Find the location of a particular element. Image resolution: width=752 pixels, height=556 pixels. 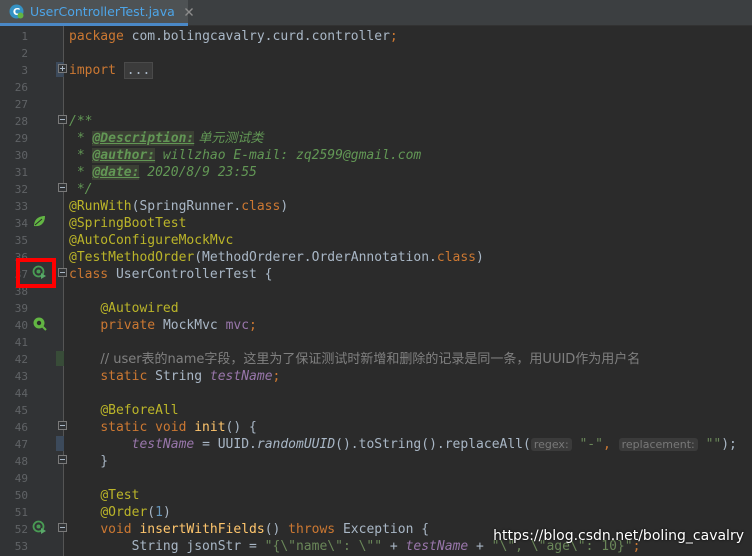

code-token: @SpringBootTest is located at coordinates (128, 223).